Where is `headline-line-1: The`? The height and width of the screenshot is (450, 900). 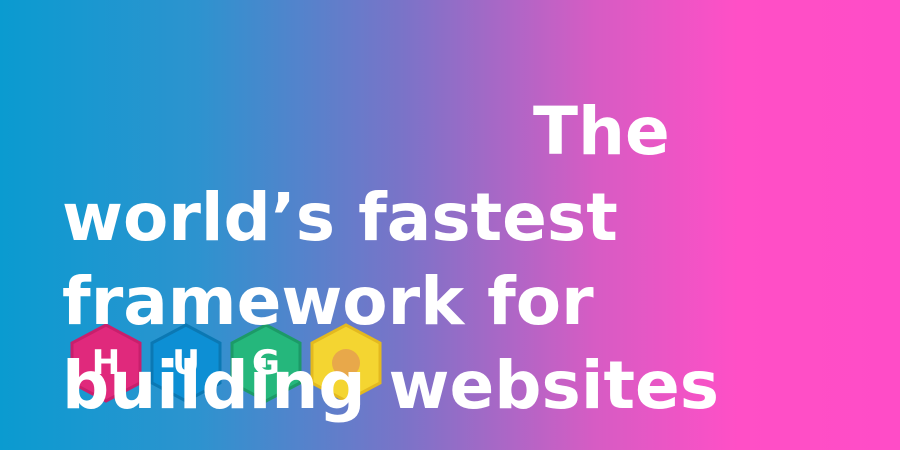
headline-line-1: The is located at coordinates (601, 131).